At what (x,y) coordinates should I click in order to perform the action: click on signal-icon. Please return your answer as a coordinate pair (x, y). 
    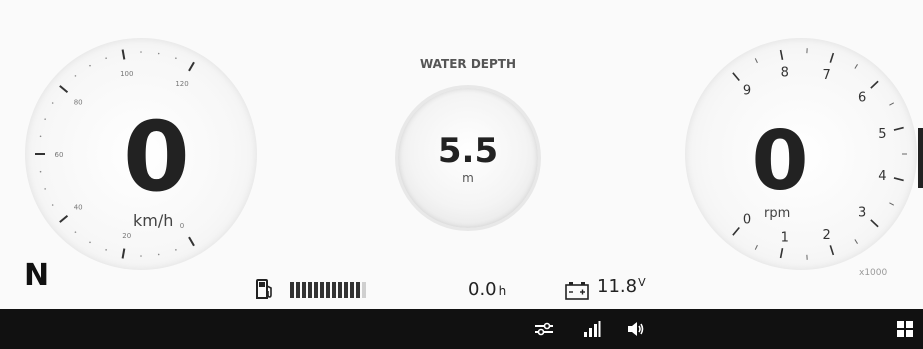
    Looking at the image, I should click on (592, 329).